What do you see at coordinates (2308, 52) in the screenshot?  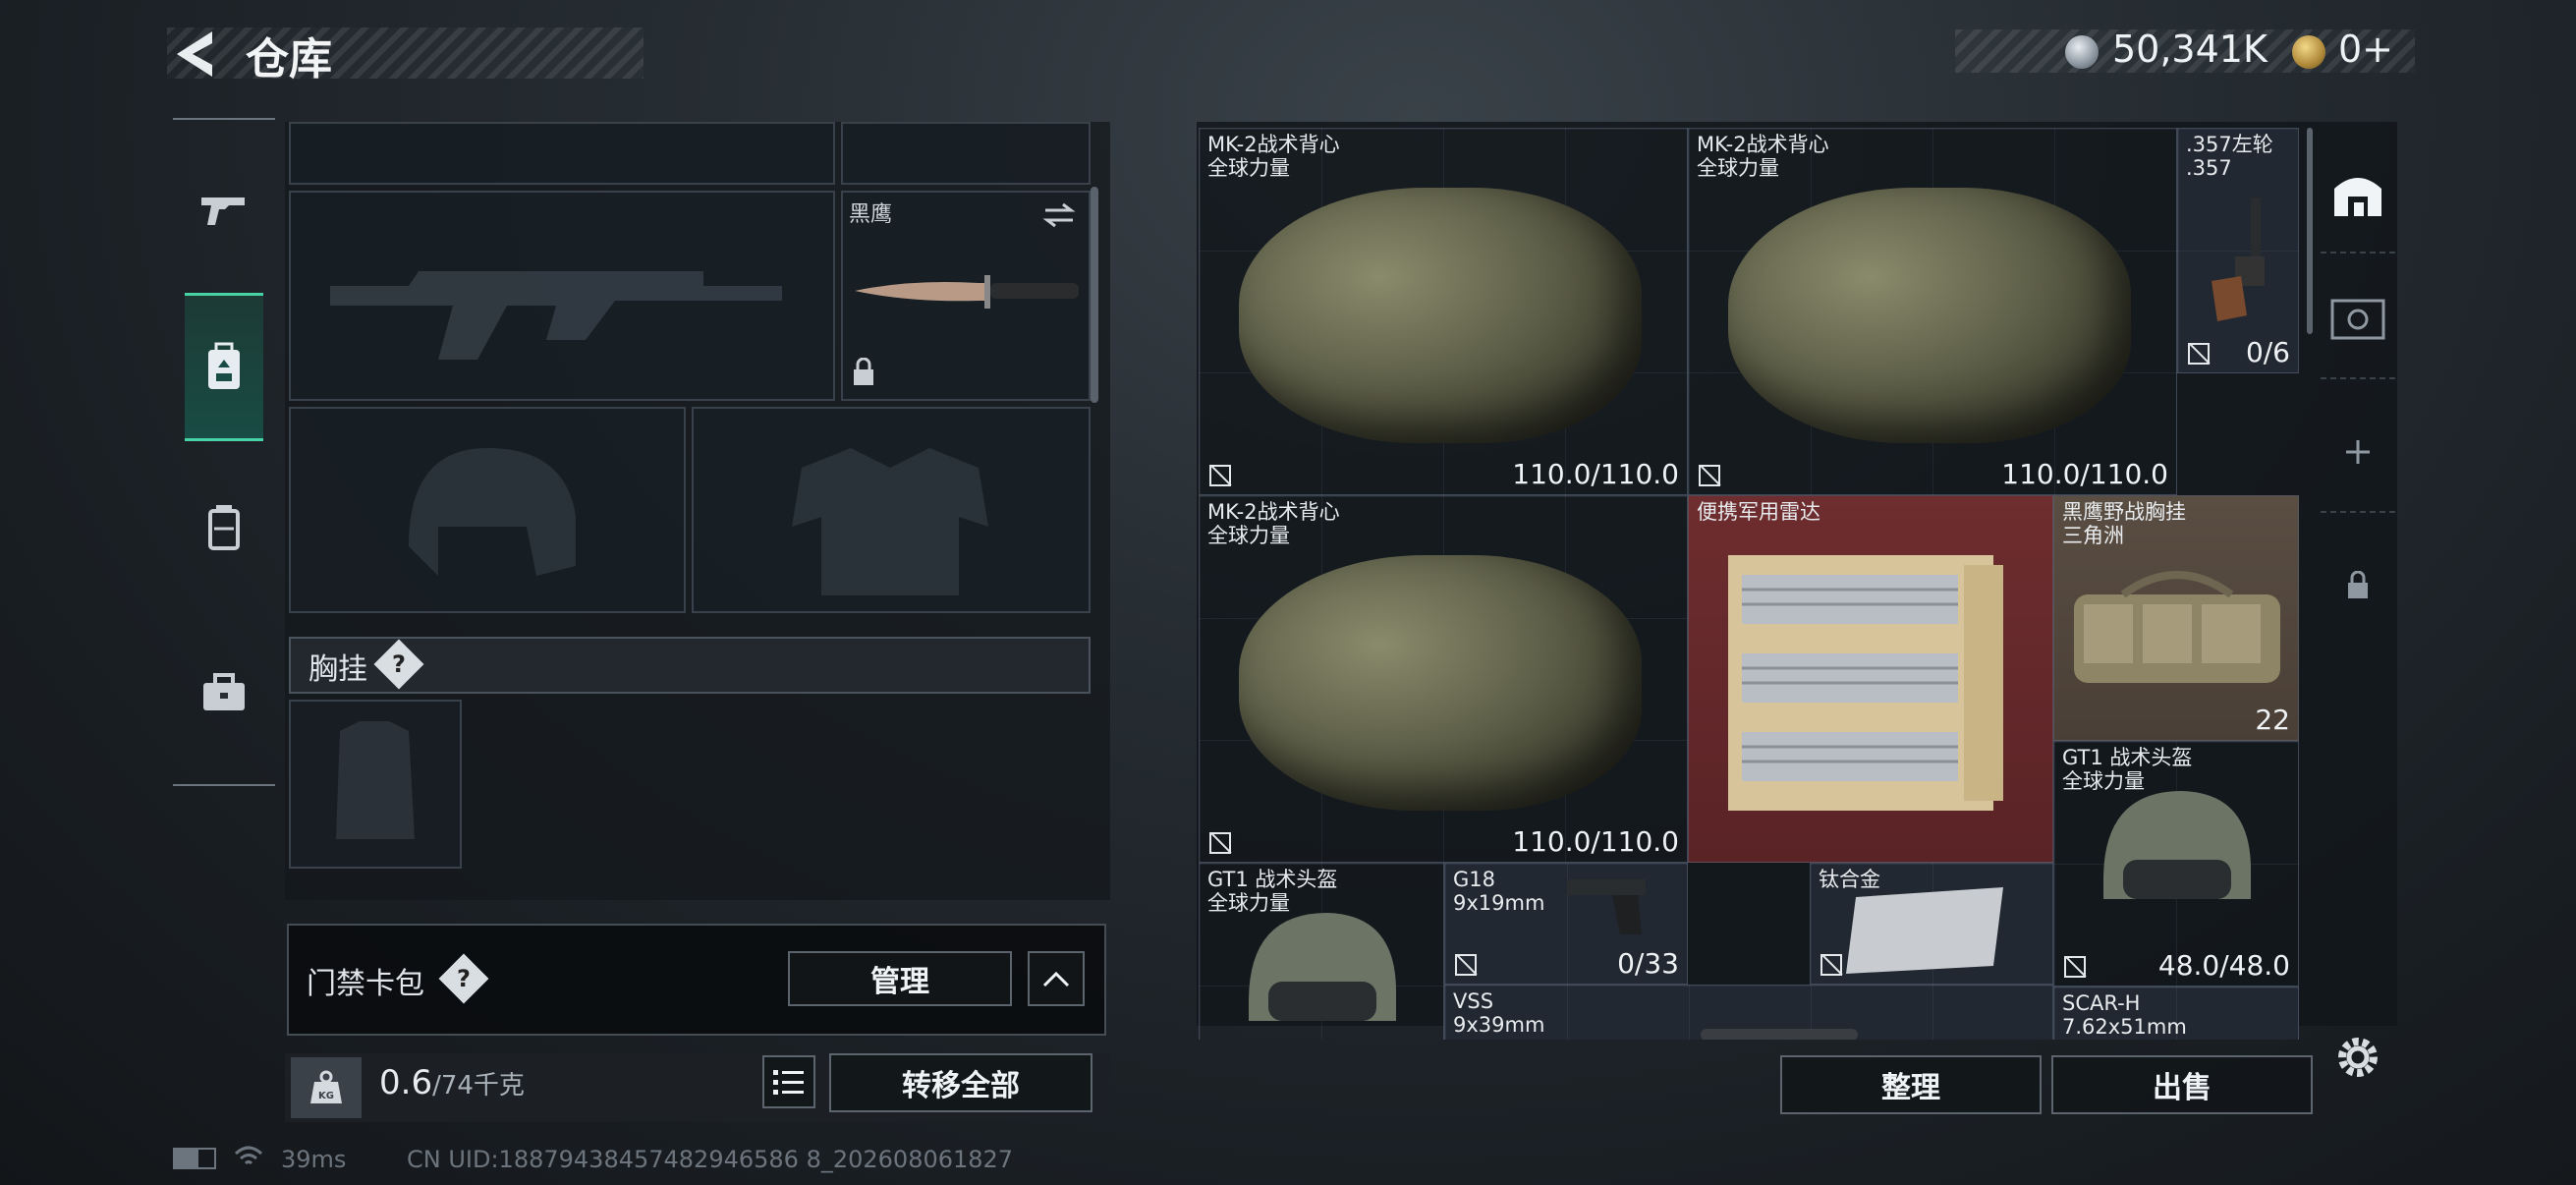 I see `gold-coin-icon` at bounding box center [2308, 52].